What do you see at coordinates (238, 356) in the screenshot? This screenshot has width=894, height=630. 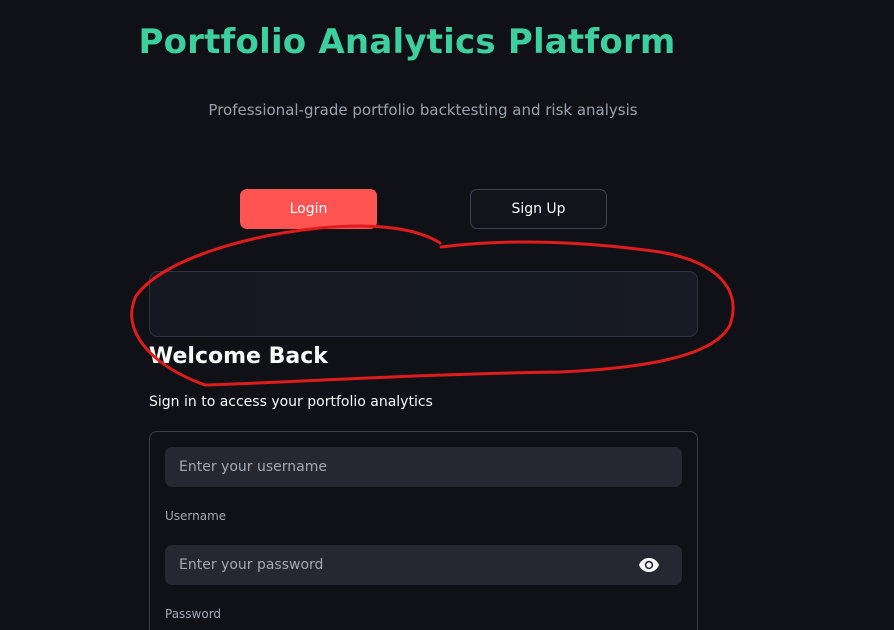 I see `welcome-heading: Welcome Back` at bounding box center [238, 356].